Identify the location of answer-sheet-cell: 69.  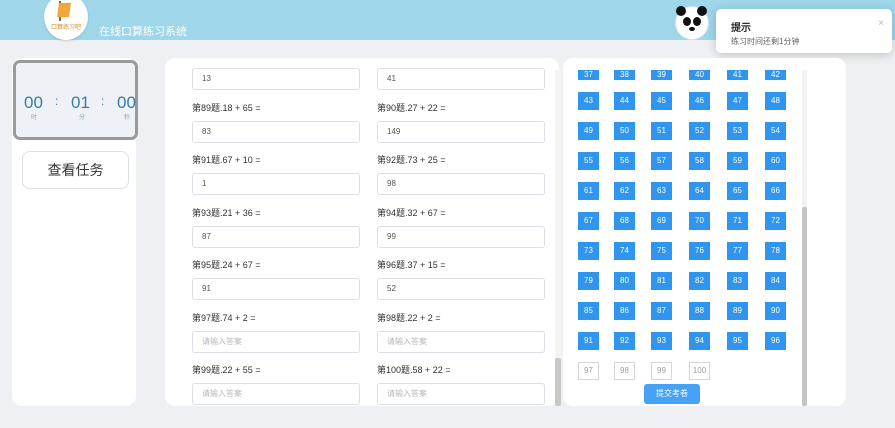
(661, 221).